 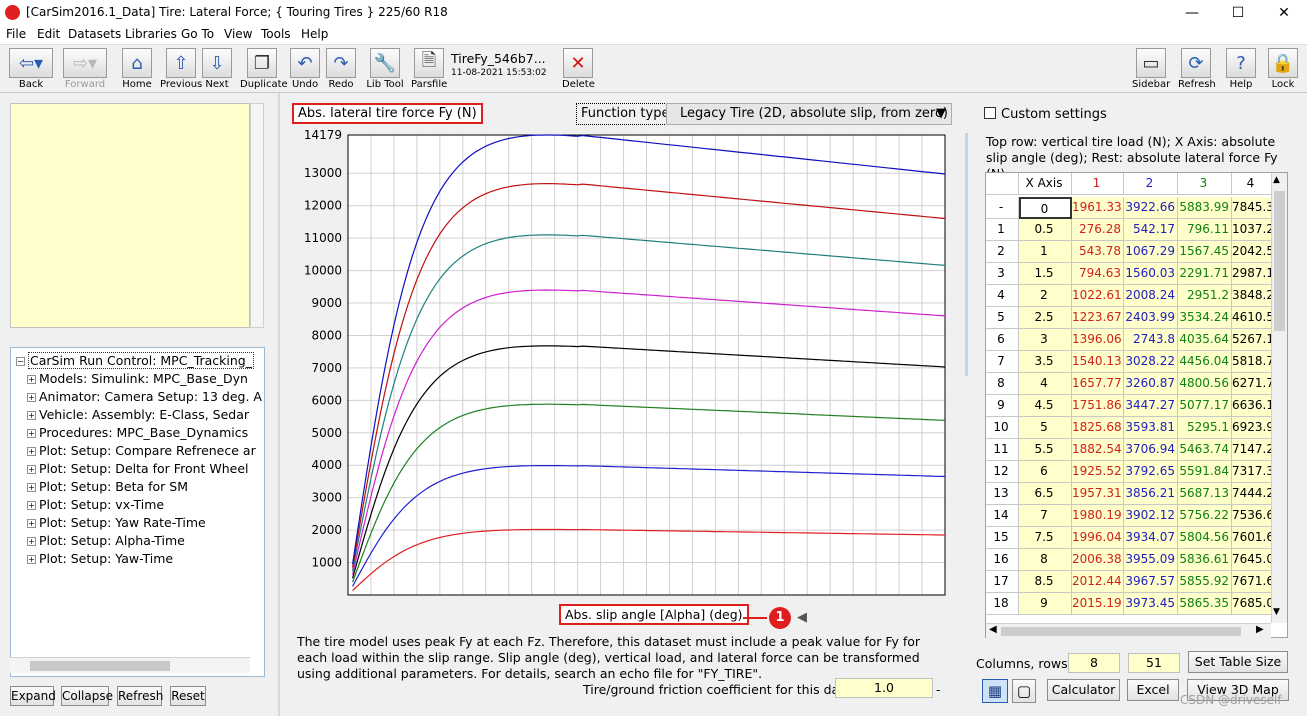 I want to click on lock-button: 🔒 Lock, so click(x=1283, y=69).